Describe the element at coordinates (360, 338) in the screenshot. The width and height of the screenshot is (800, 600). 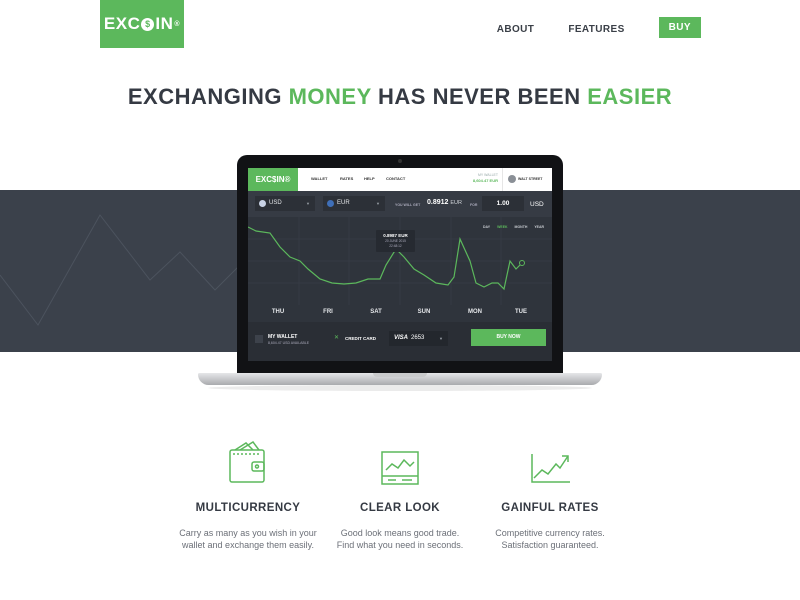
I see `credit-card-label: CREDIT CARD` at that location.